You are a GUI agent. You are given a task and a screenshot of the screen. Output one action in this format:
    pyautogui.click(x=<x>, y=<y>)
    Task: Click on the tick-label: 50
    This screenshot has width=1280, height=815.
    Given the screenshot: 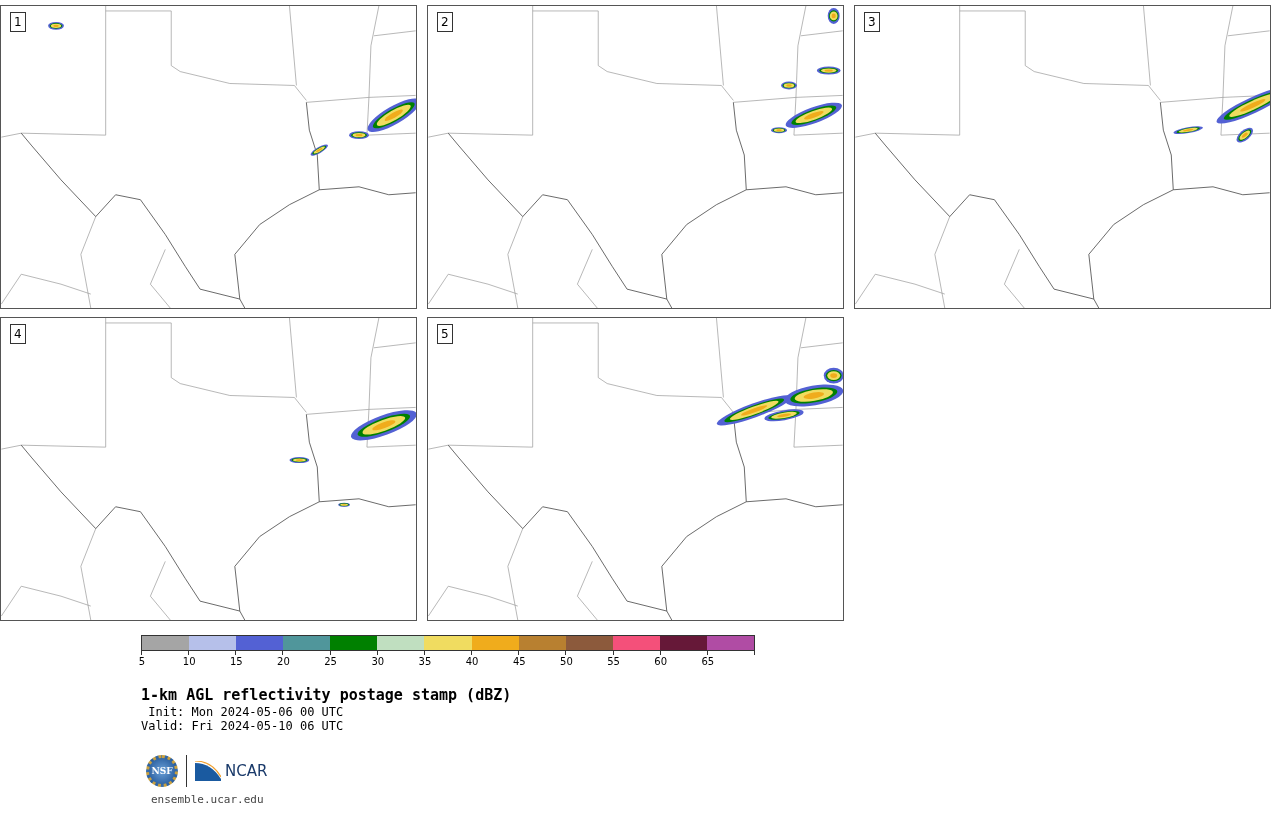 What is the action you would take?
    pyautogui.click(x=566, y=661)
    